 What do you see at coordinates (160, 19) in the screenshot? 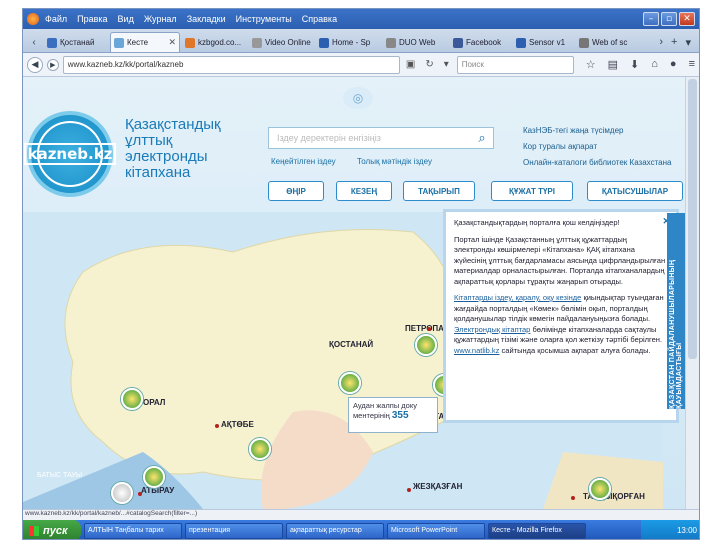
I see `menu-history: Журнал` at bounding box center [160, 19].